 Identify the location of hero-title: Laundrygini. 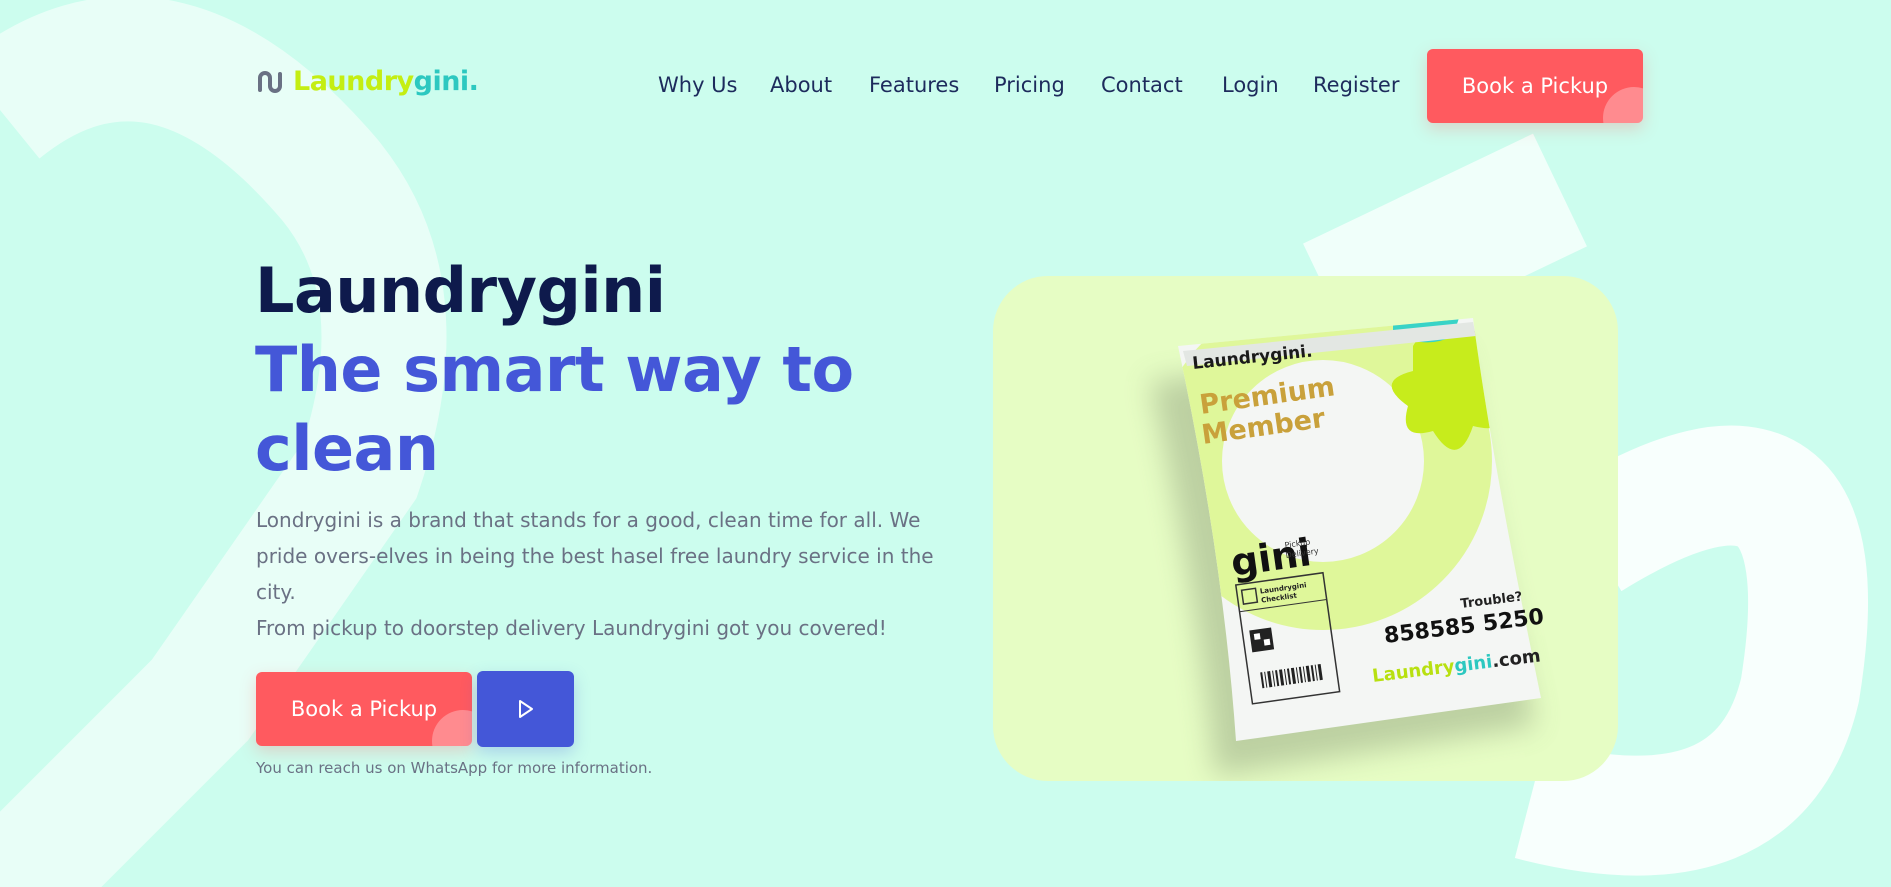
(460, 290).